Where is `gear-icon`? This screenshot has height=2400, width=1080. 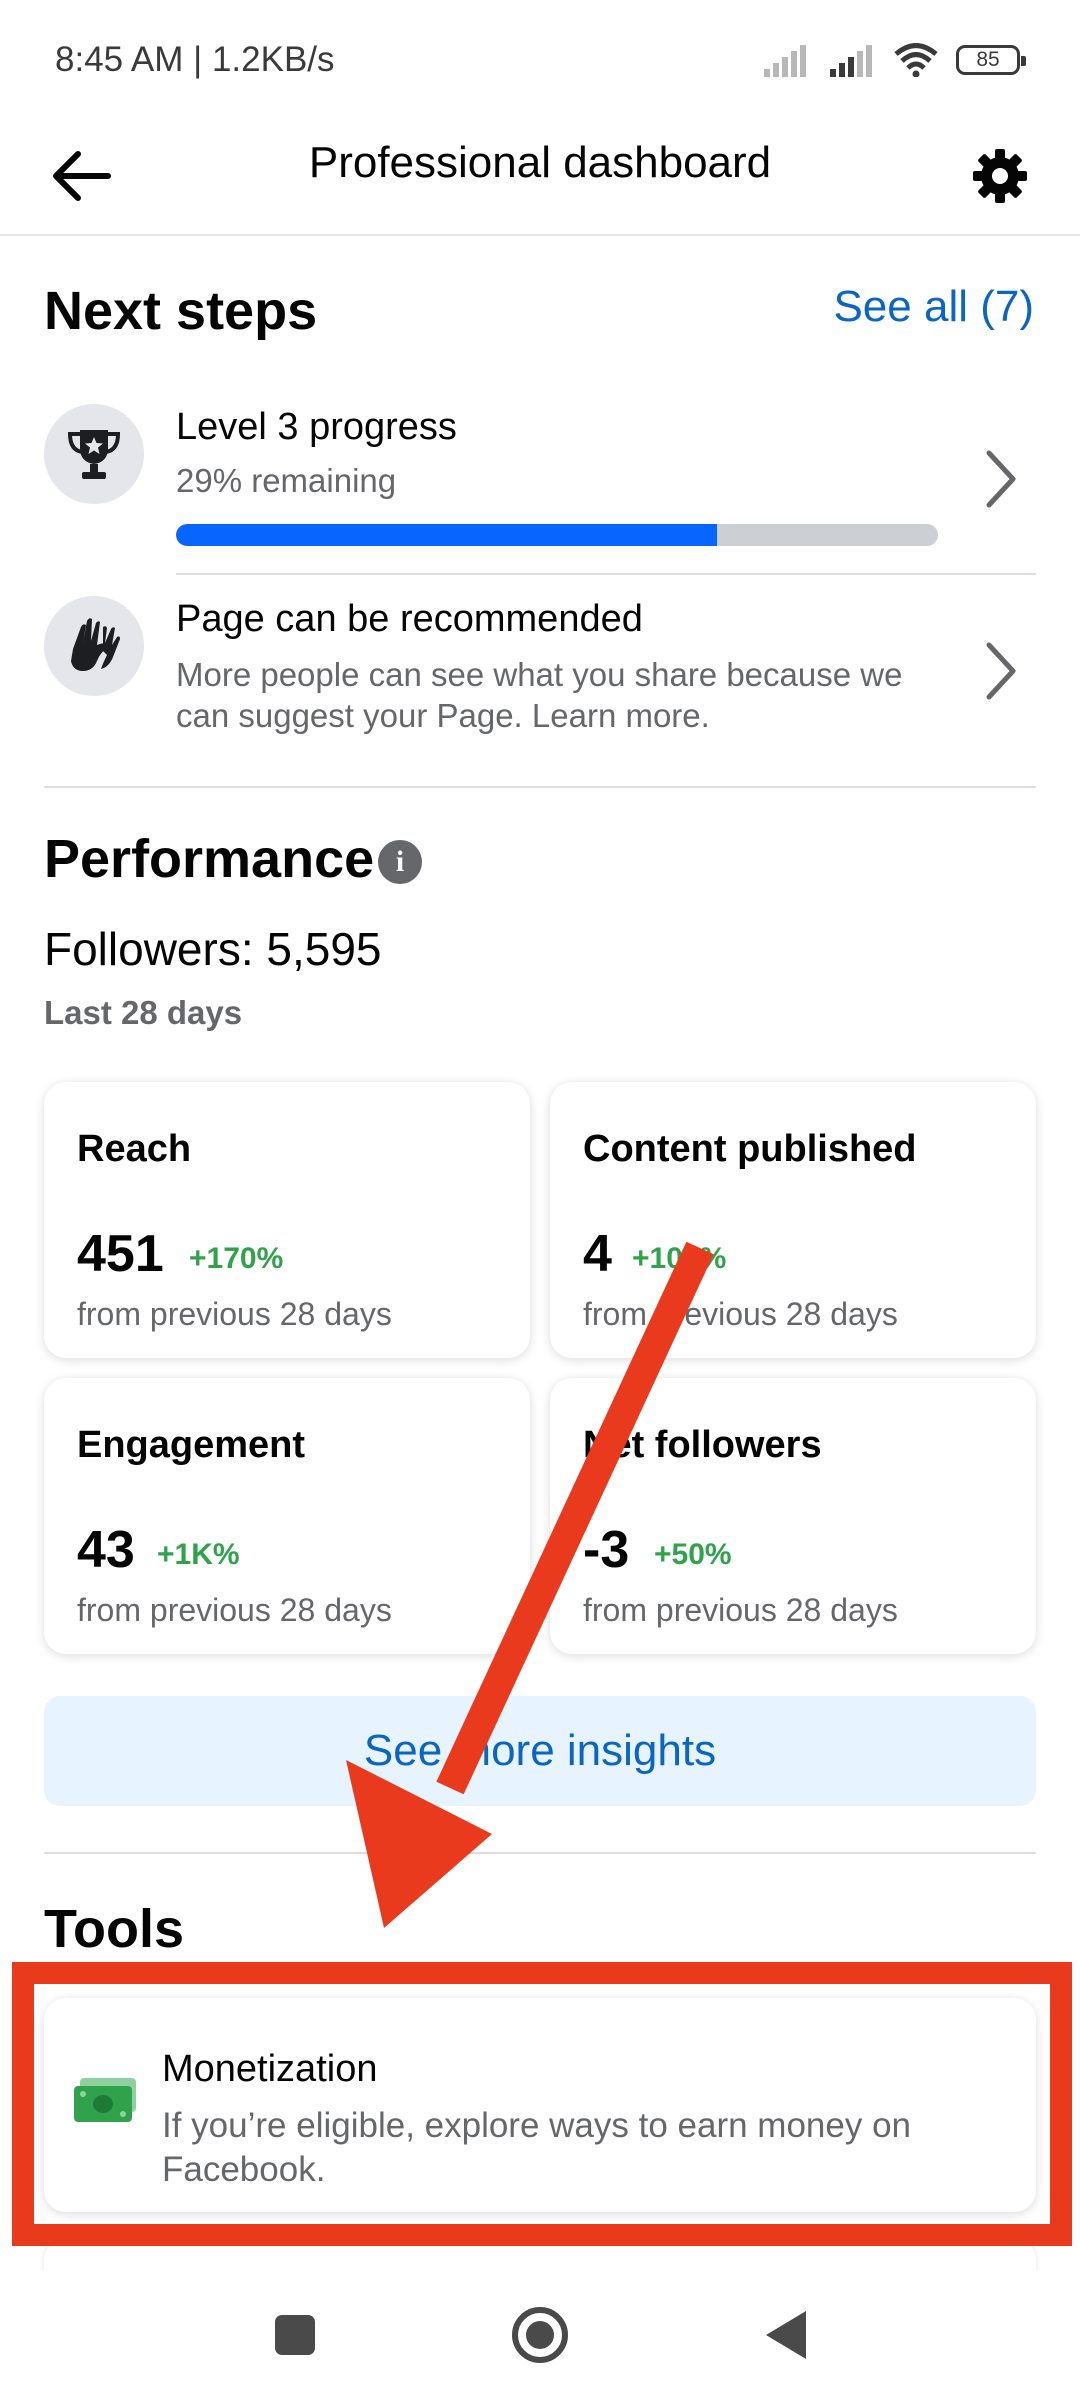 gear-icon is located at coordinates (1000, 176).